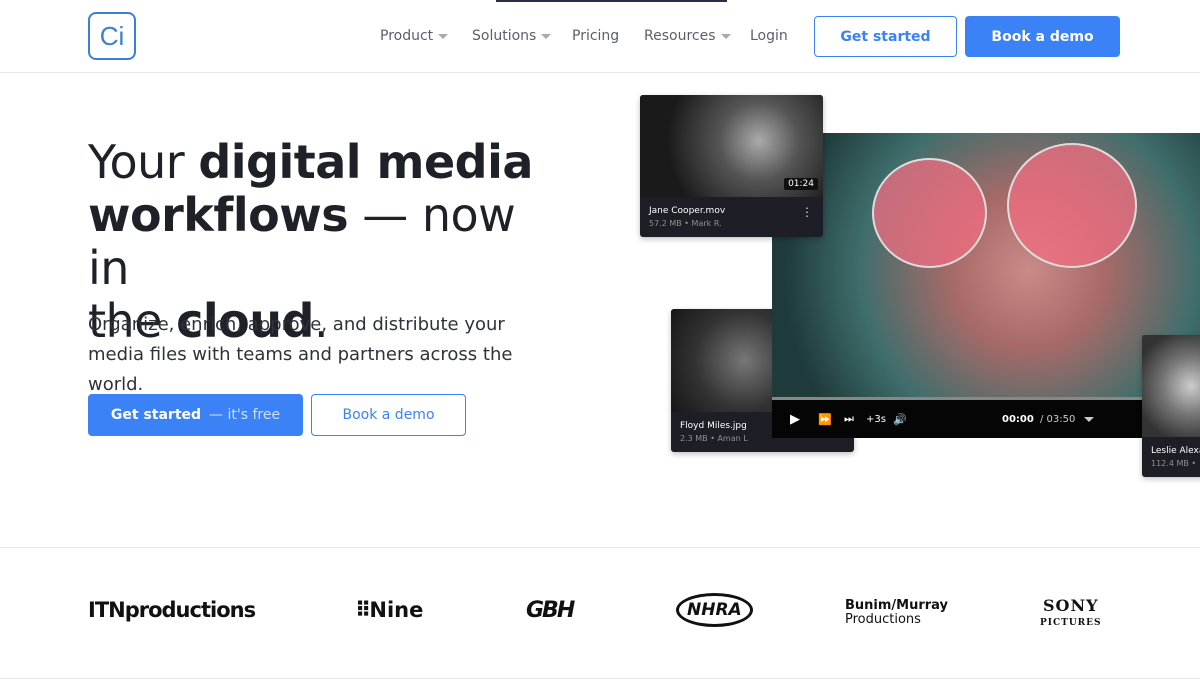  I want to click on play-icon: ▶, so click(795, 419).